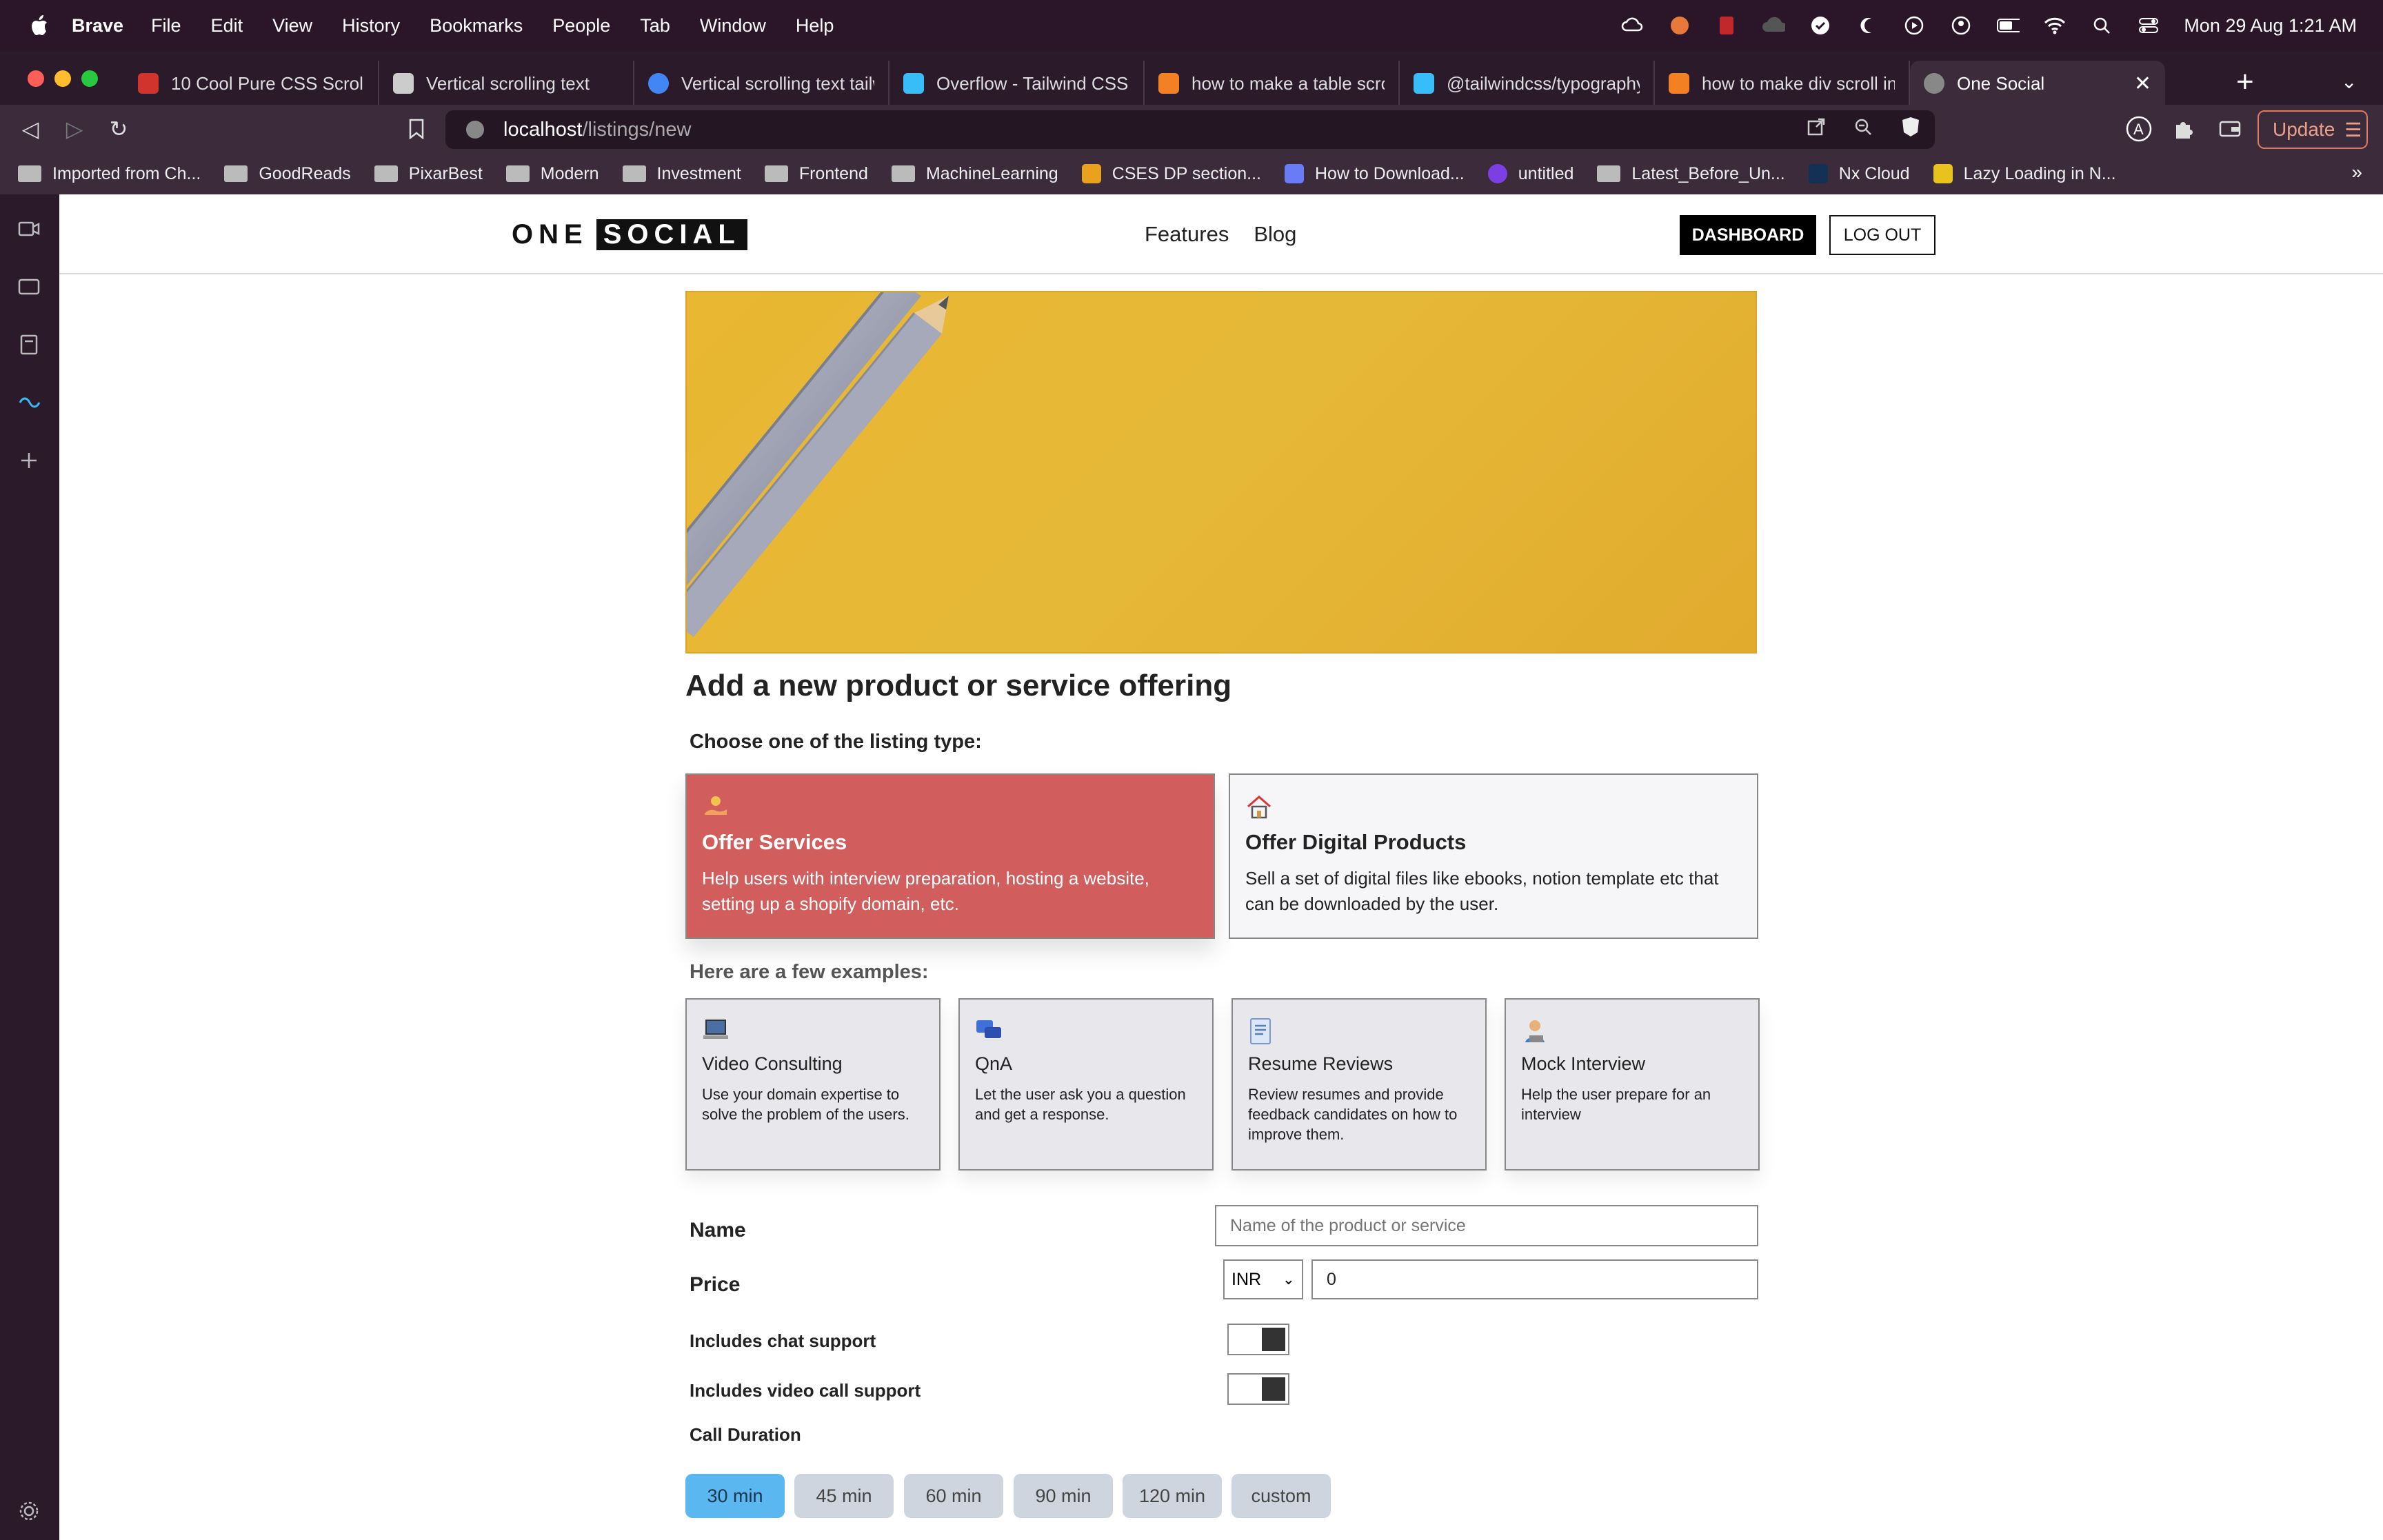 This screenshot has width=2383, height=1540. What do you see at coordinates (62, 79) in the screenshot?
I see `minimize-window-button` at bounding box center [62, 79].